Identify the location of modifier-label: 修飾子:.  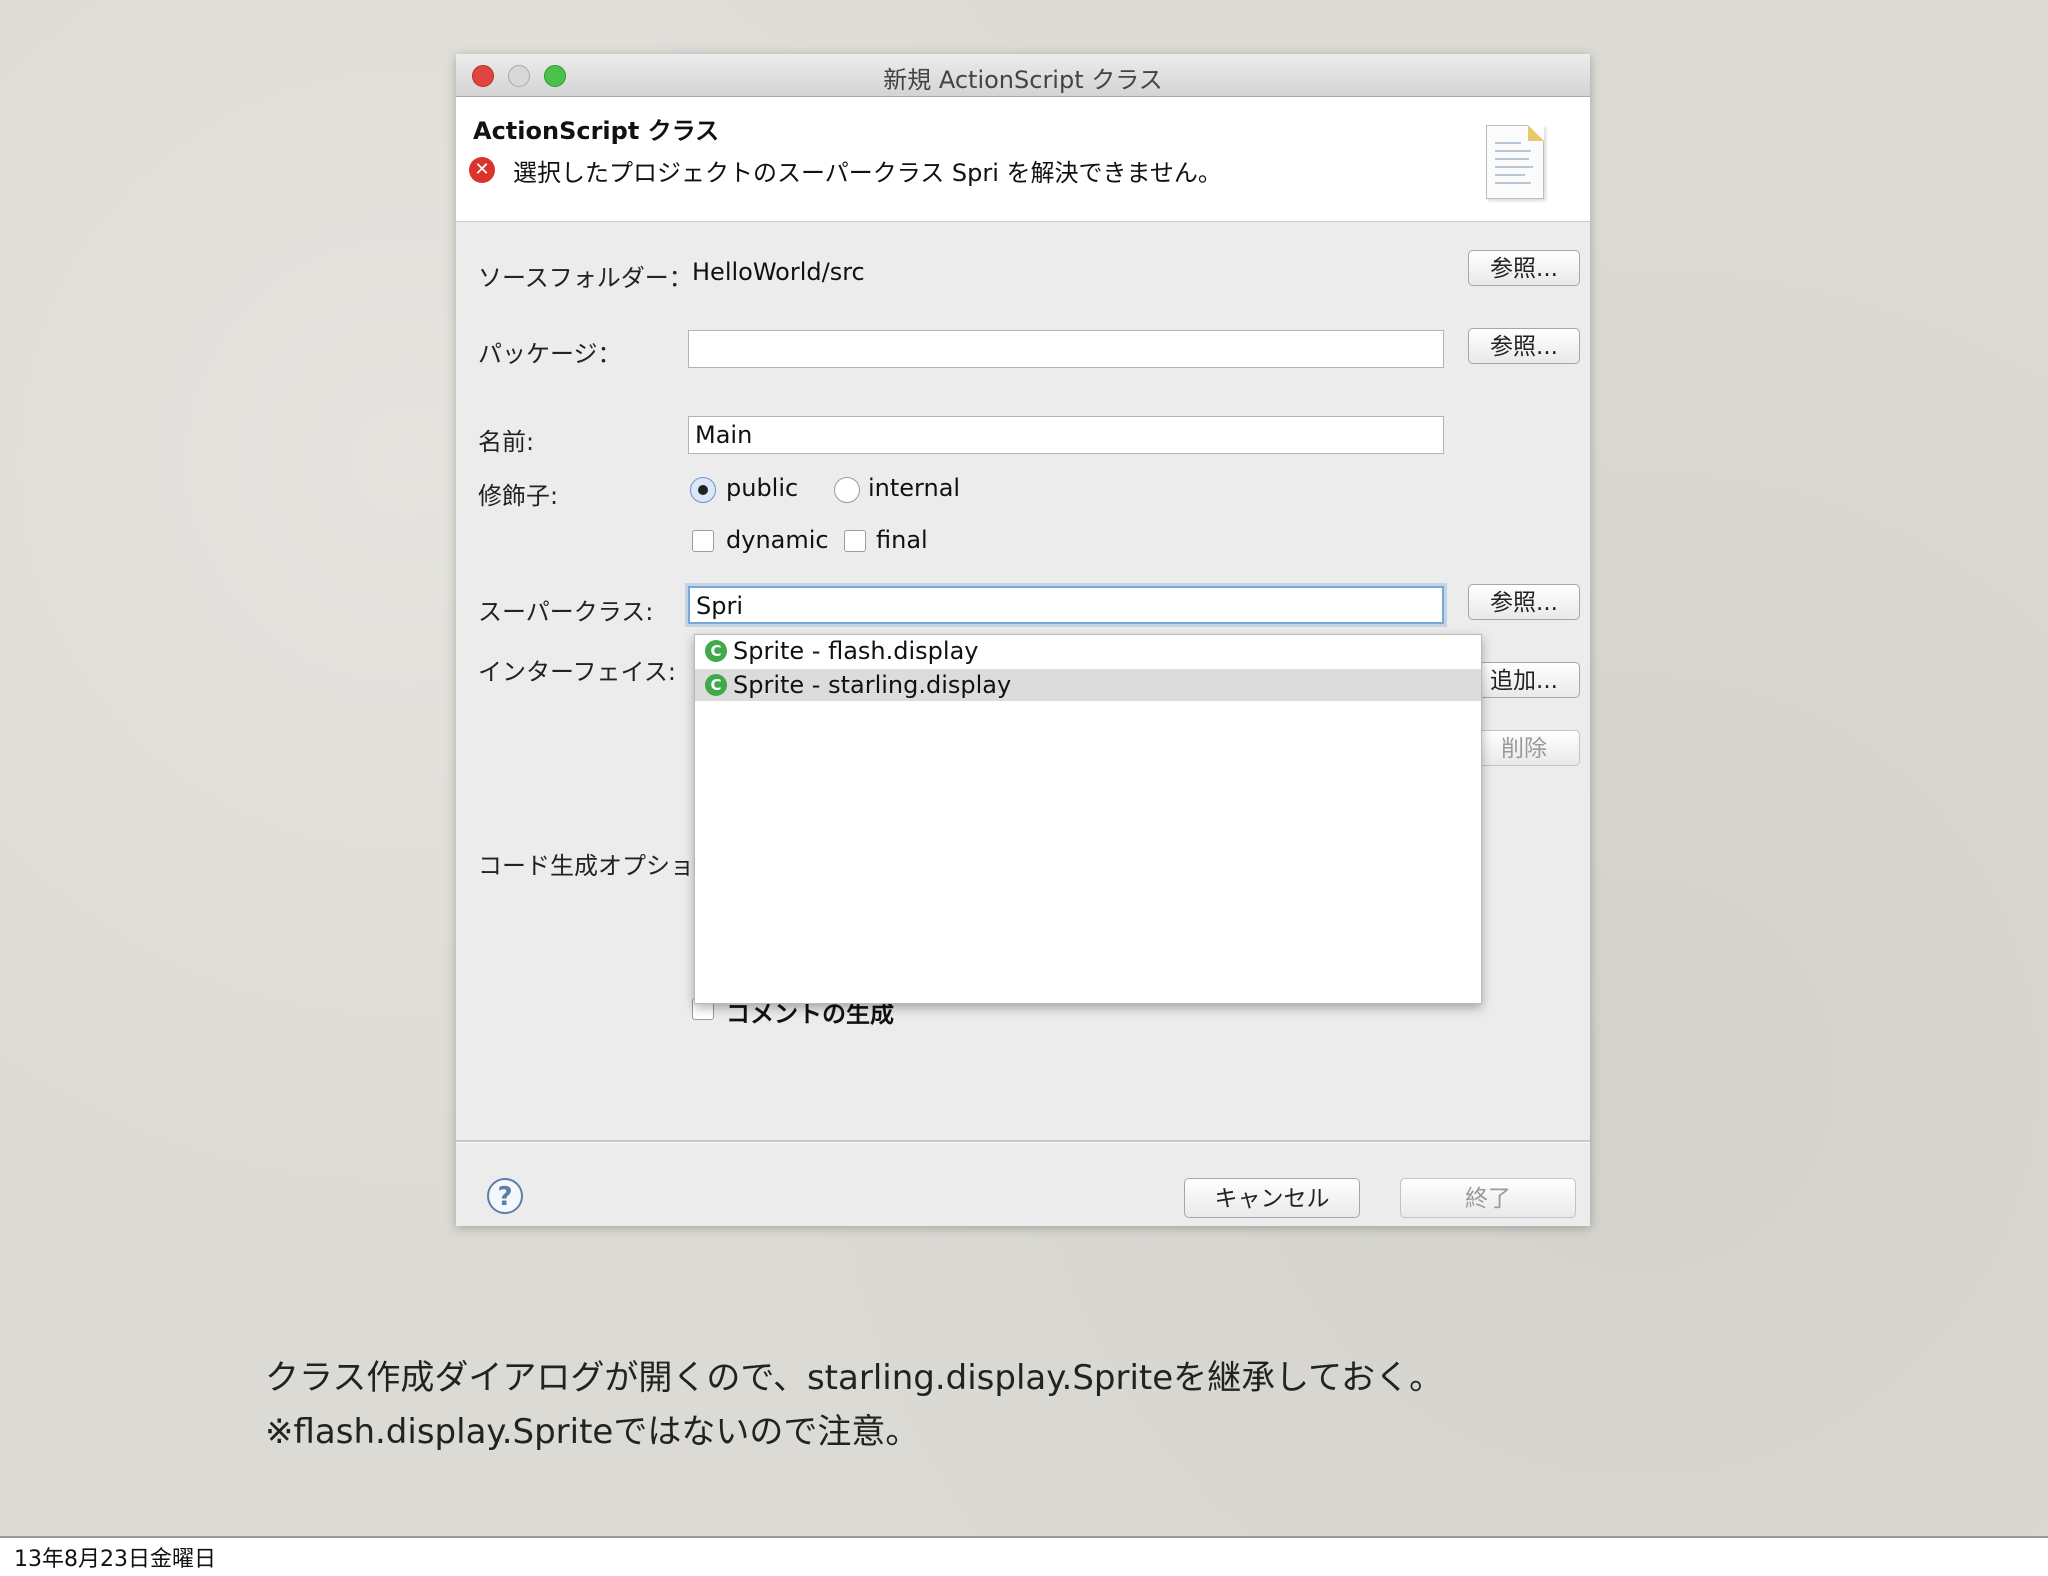
(518, 496).